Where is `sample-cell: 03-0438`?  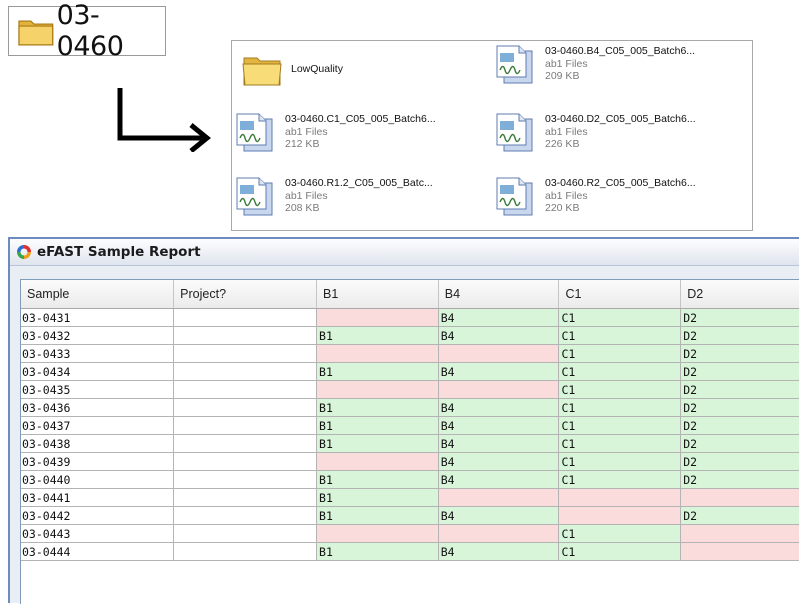 sample-cell: 03-0438 is located at coordinates (98, 443).